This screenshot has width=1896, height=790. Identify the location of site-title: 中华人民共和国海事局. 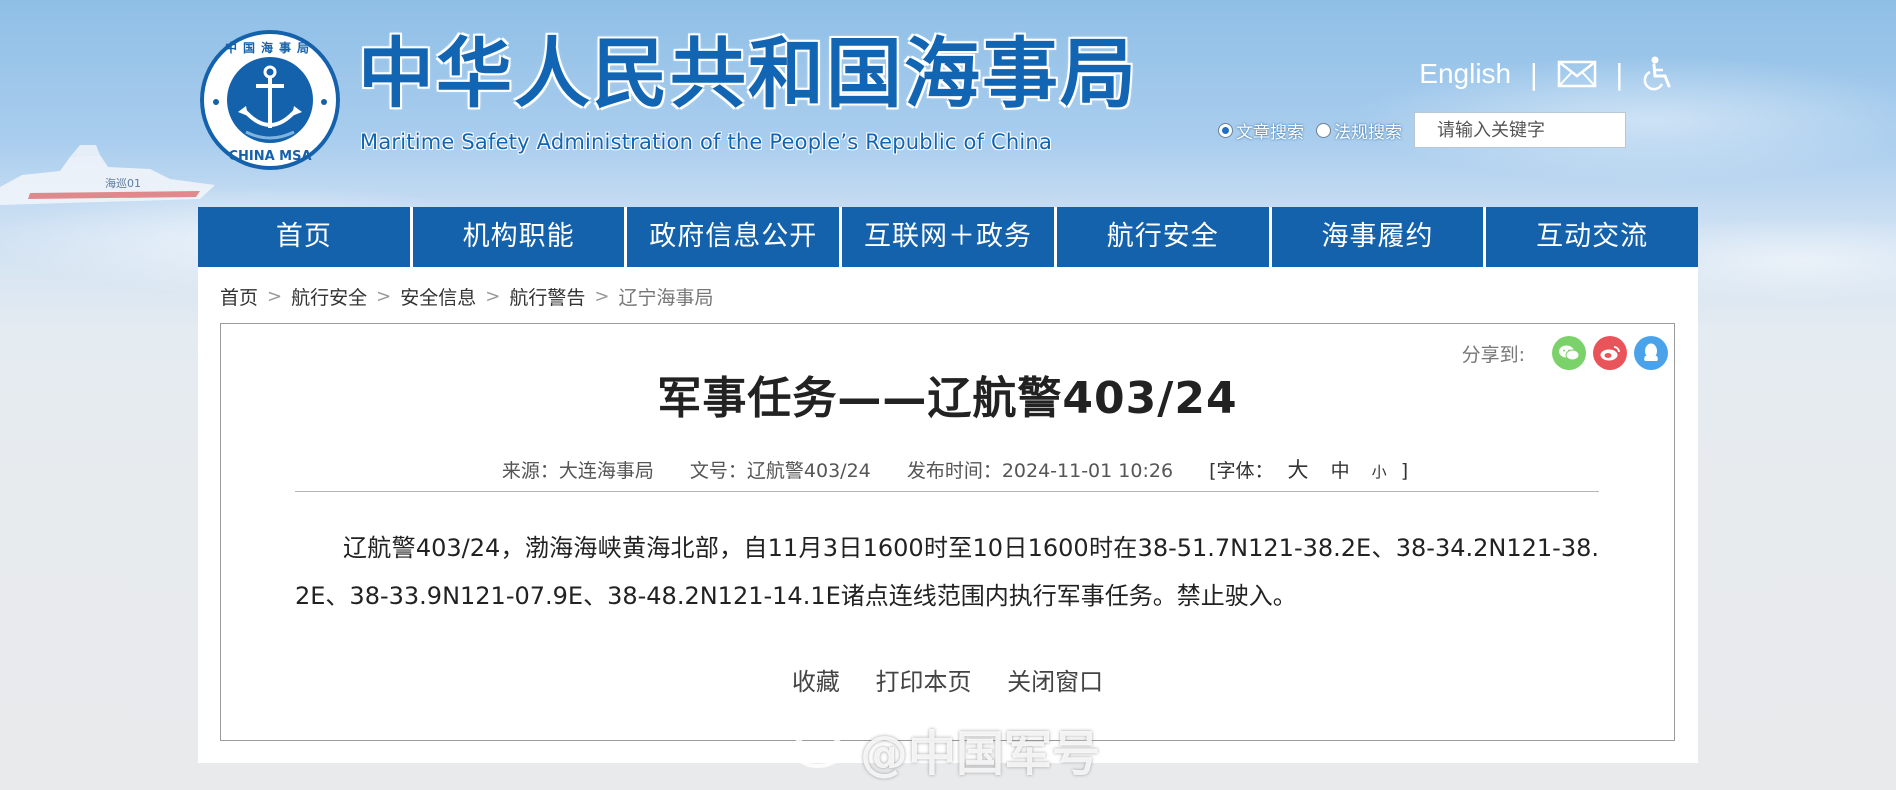
(748, 74).